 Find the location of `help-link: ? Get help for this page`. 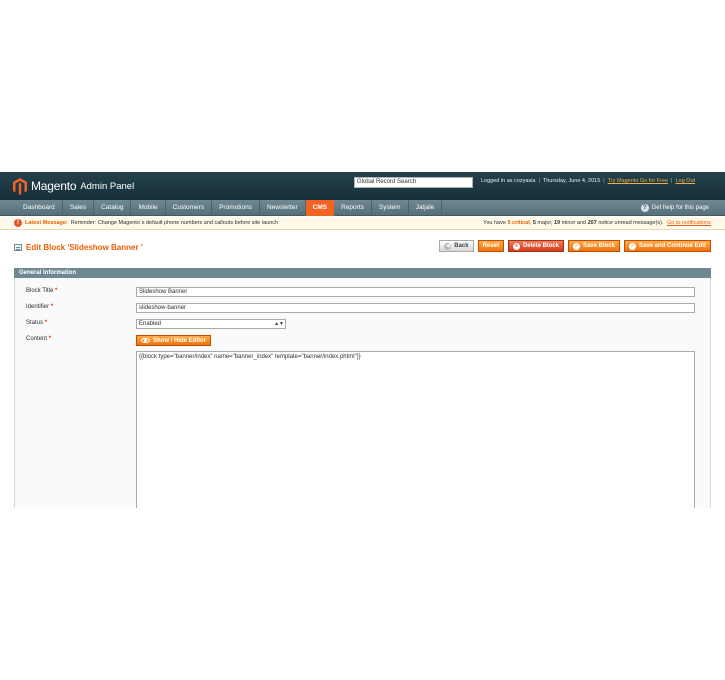

help-link: ? Get help for this page is located at coordinates (674, 208).